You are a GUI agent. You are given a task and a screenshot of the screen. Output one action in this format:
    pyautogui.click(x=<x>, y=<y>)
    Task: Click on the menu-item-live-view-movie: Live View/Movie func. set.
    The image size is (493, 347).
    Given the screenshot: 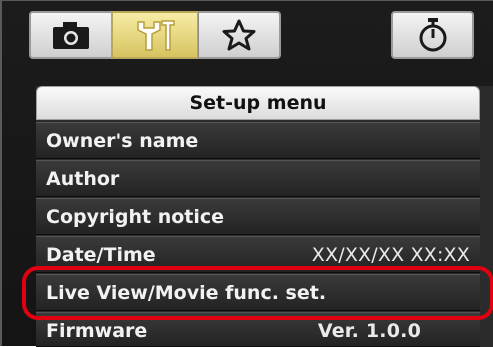 What is the action you would take?
    pyautogui.click(x=258, y=292)
    